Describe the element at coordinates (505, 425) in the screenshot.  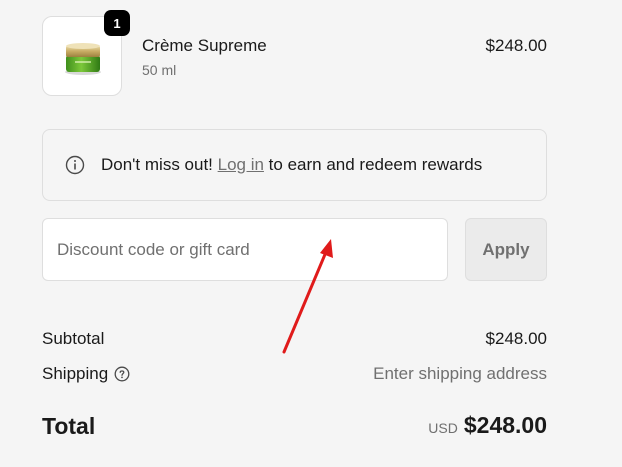
I see `total-amount: $248.00` at that location.